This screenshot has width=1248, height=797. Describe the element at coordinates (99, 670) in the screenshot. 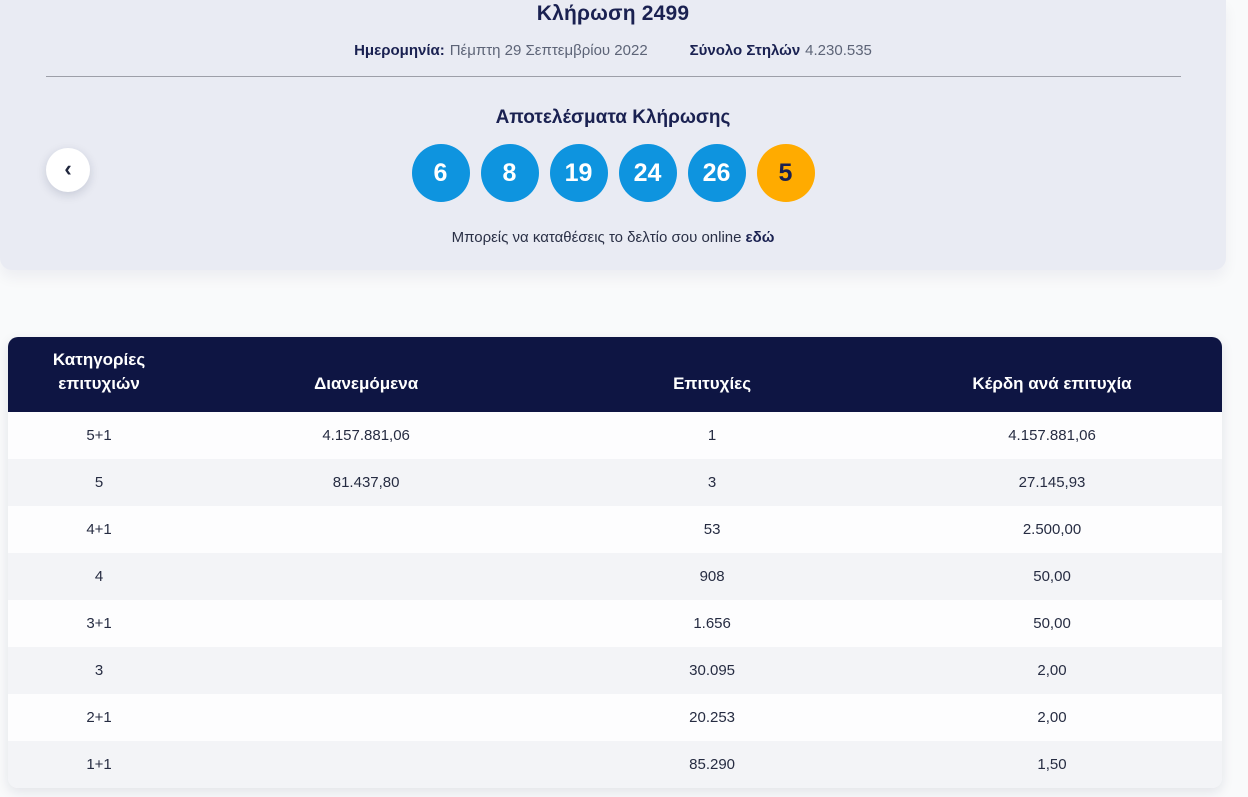

I see `cell-category: 3` at that location.